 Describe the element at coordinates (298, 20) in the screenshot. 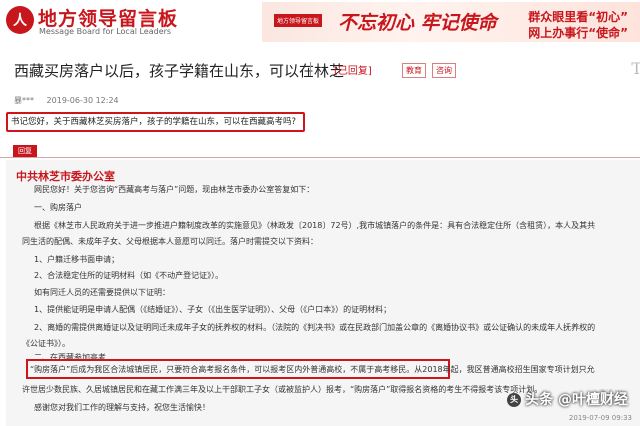

I see `banner-badge: 地方领导留言板` at that location.